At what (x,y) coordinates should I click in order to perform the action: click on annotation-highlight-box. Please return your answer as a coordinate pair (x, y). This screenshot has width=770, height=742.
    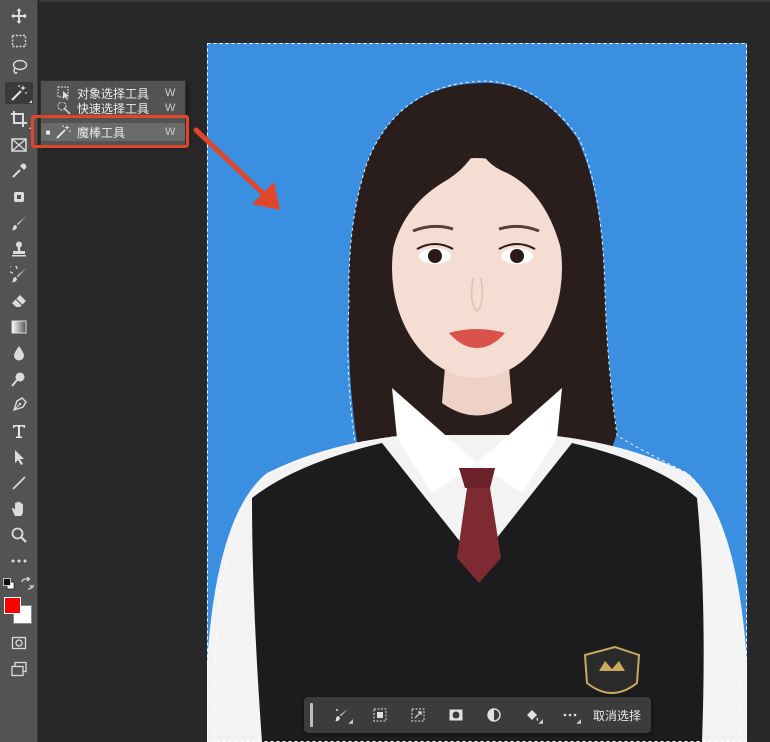
    Looking at the image, I should click on (110, 131).